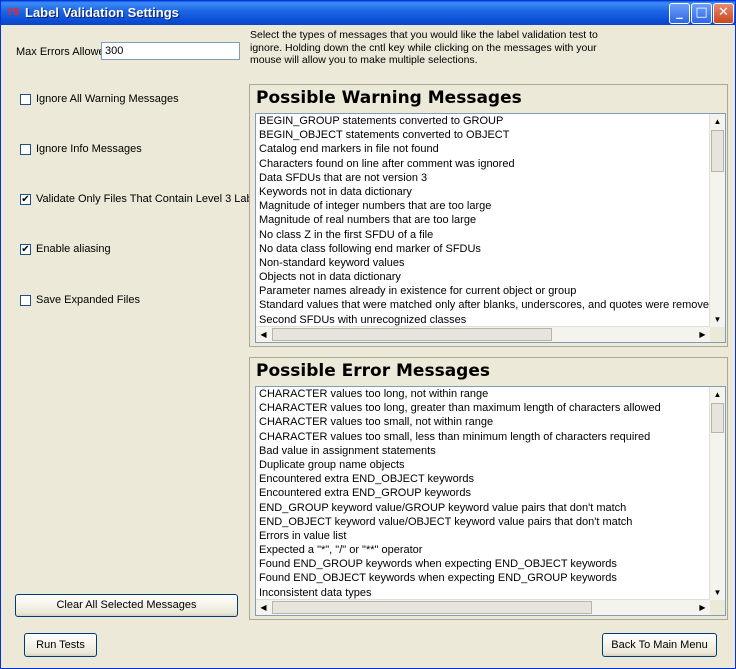  I want to click on title-bar: ?S Label Validation Settings _ □ ✕, so click(368, 13).